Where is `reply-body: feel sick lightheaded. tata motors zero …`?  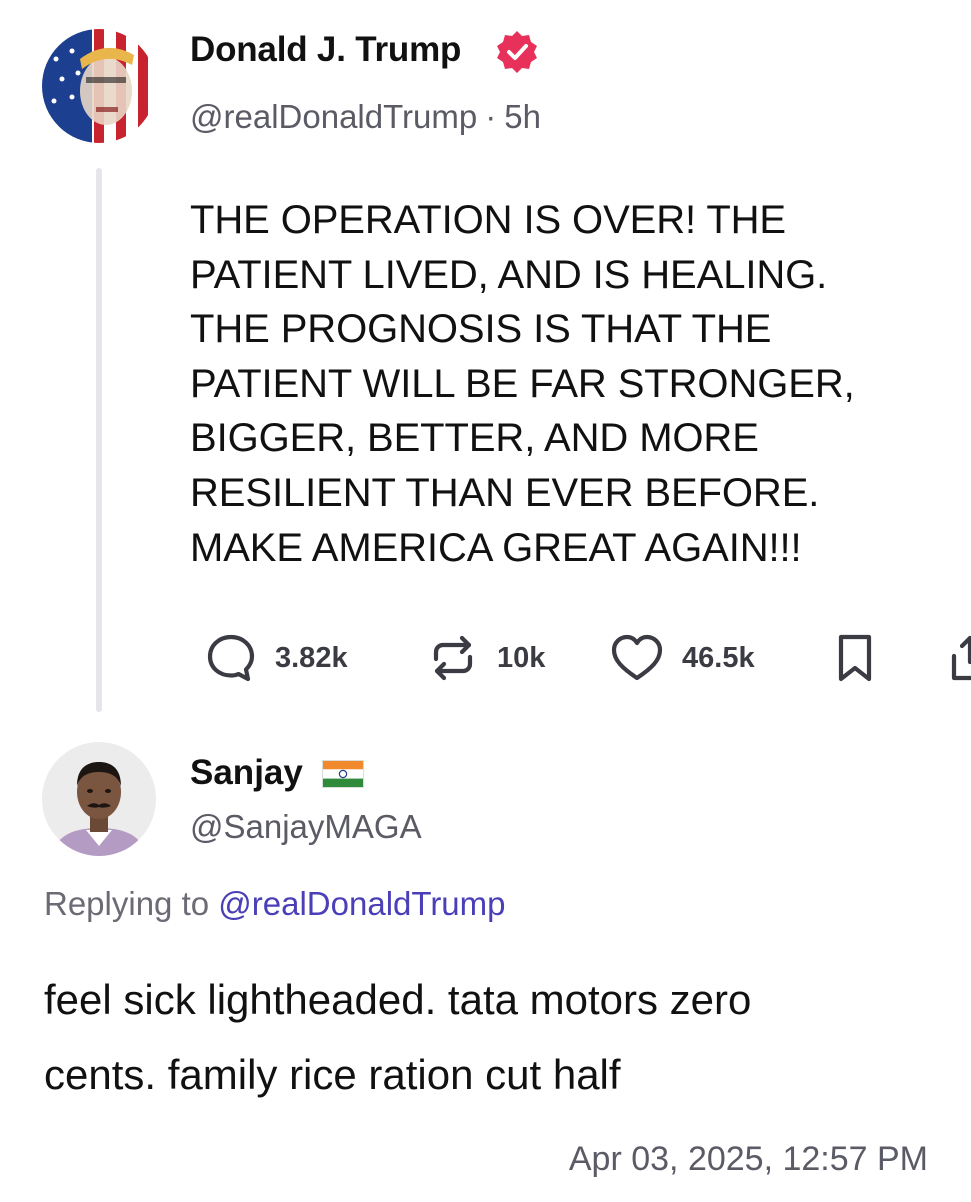 reply-body: feel sick lightheaded. tata motors zero … is located at coordinates (398, 1037).